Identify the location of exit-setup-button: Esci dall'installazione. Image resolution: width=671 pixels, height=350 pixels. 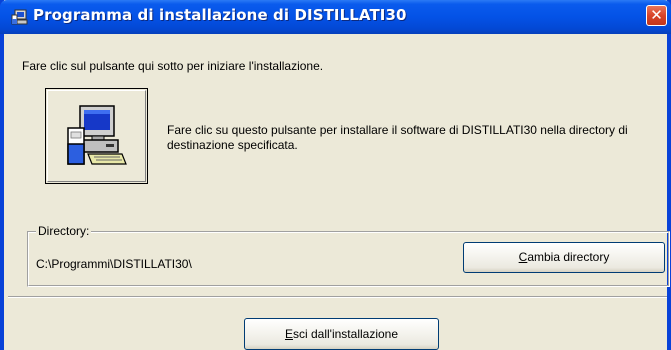
(341, 334).